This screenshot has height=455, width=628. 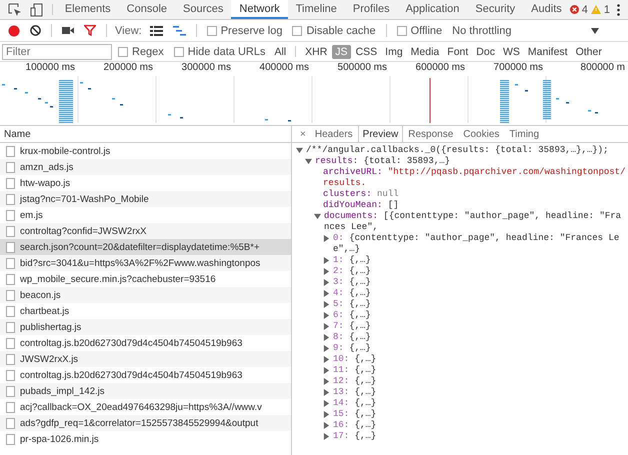 What do you see at coordinates (51, 327) in the screenshot?
I see `request-name: publishertag.js` at bounding box center [51, 327].